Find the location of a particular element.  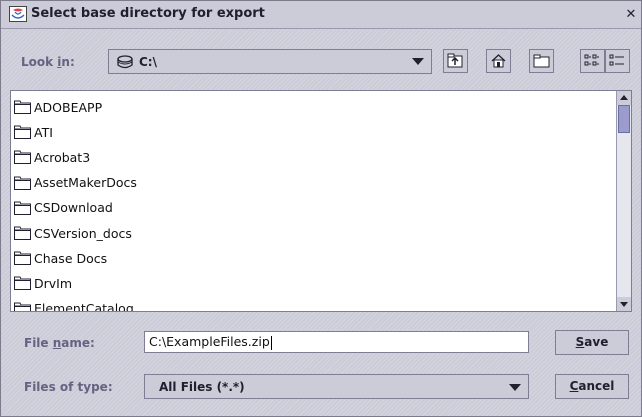

file-name: ATI is located at coordinates (43, 132).